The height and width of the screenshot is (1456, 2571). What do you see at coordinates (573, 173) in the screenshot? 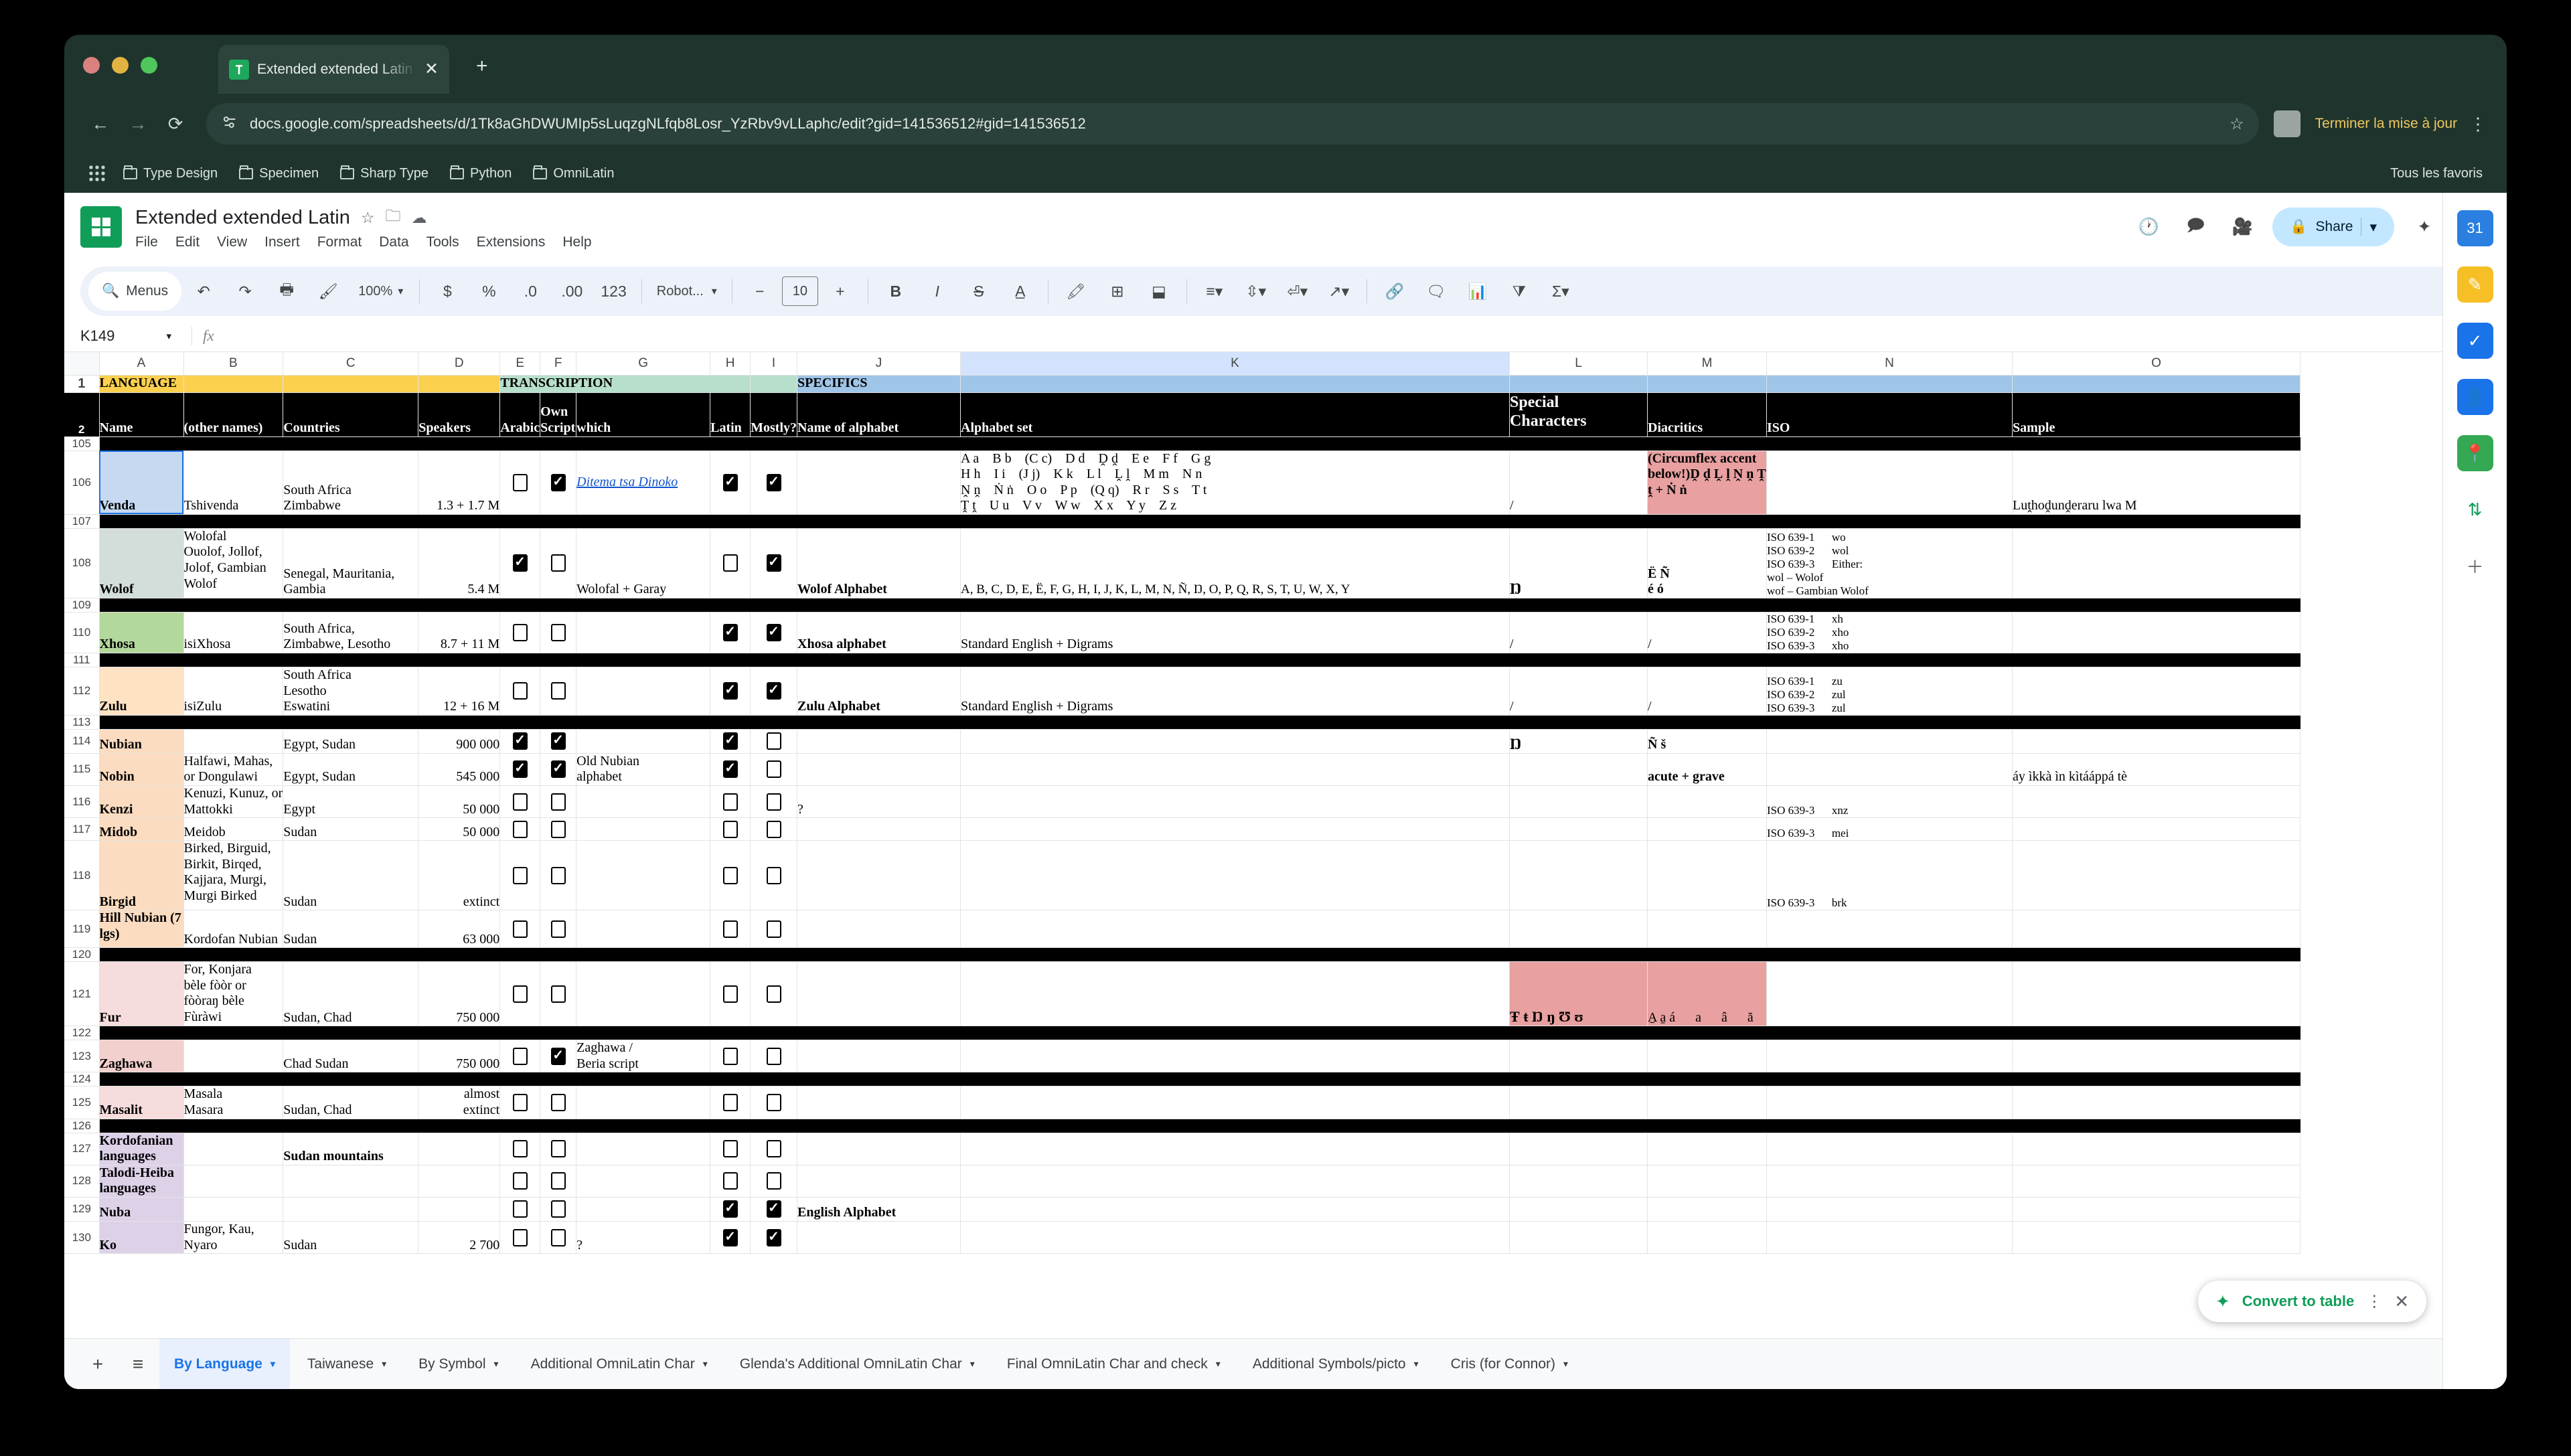
I see `bookmark-omnilatin: OmniLatin` at bounding box center [573, 173].